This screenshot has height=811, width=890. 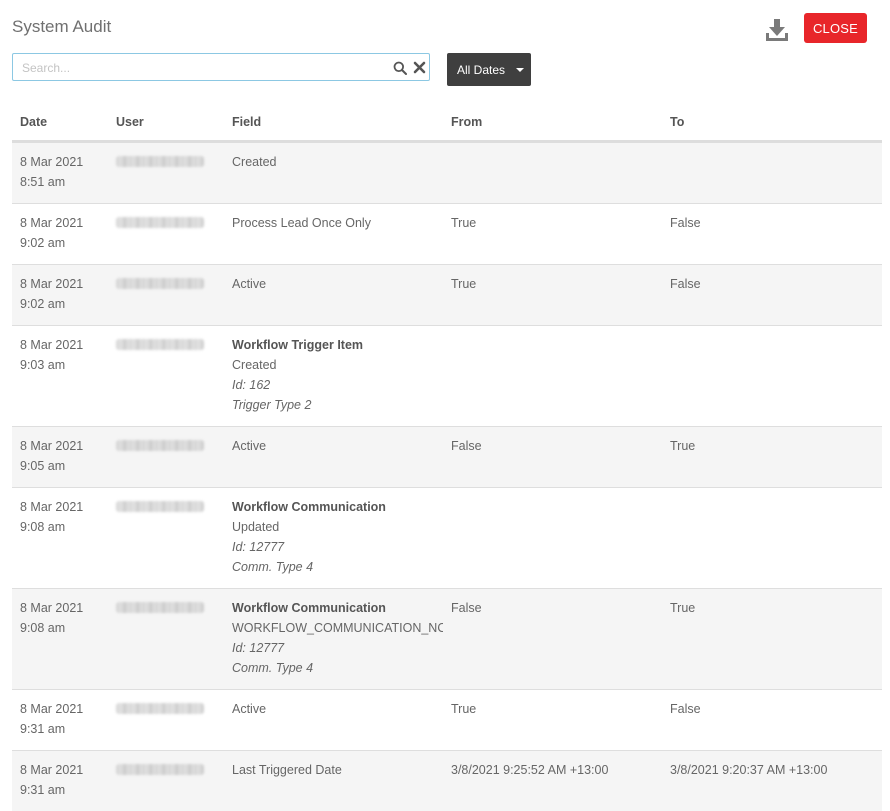 I want to click on table-row: 8 Mar 20219:31 am Active True False, so click(x=447, y=720).